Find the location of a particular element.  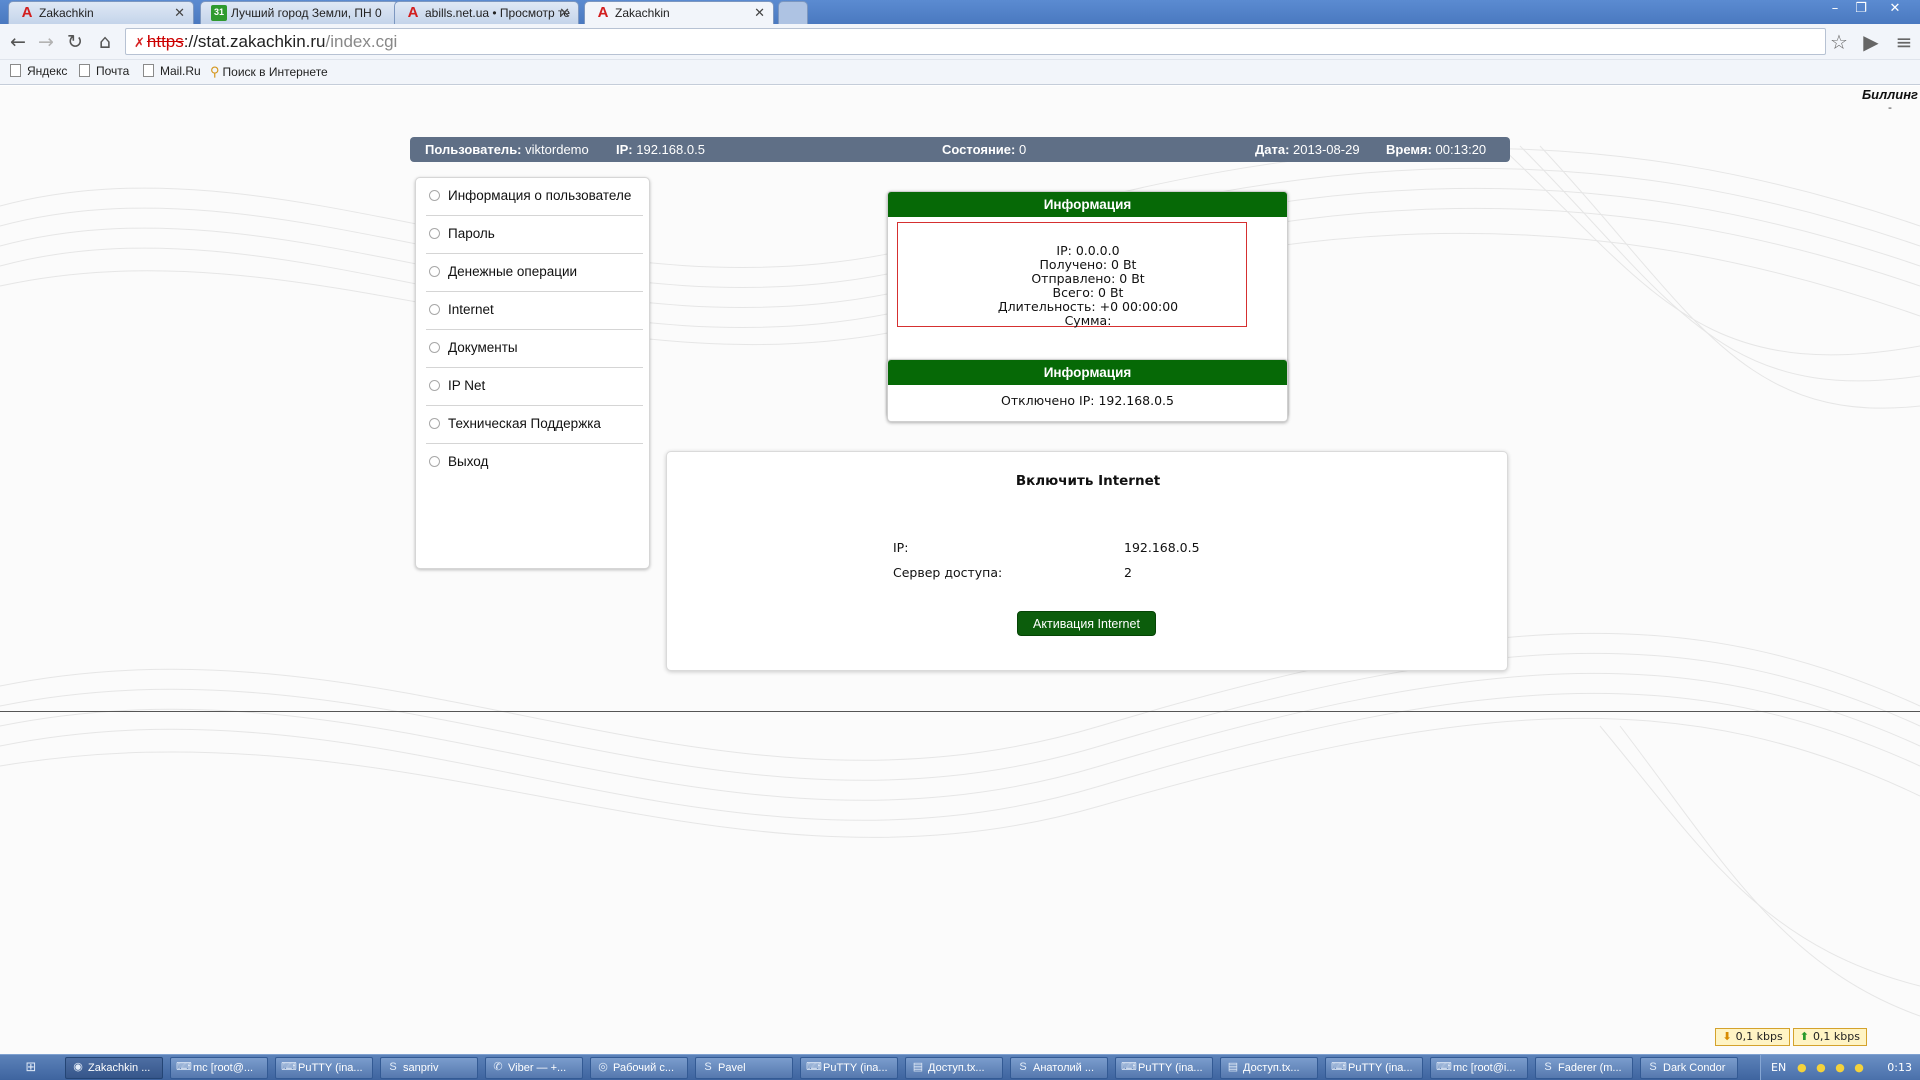

menu-item-money: Денежные операции is located at coordinates (534, 273).